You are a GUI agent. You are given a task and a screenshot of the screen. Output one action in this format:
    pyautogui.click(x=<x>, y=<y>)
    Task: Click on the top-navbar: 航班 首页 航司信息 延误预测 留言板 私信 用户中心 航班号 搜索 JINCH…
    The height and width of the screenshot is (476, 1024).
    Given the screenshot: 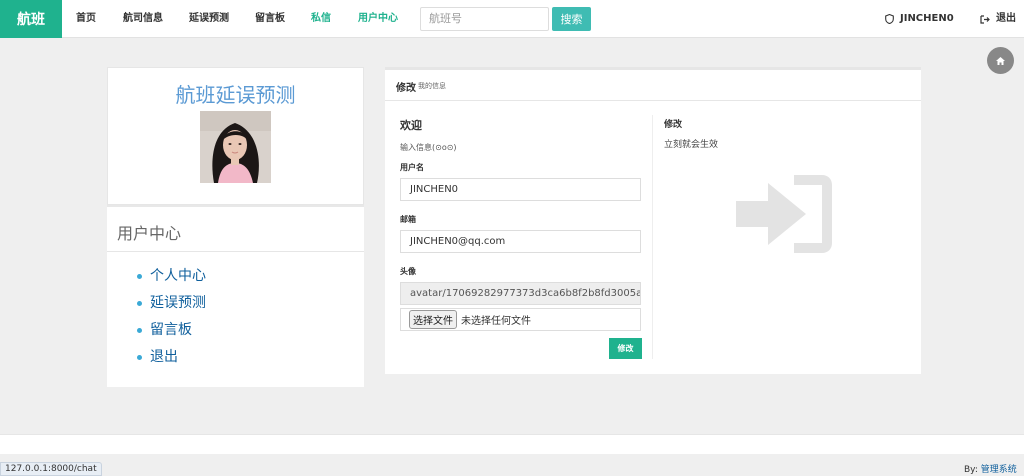 What is the action you would take?
    pyautogui.click(x=512, y=19)
    